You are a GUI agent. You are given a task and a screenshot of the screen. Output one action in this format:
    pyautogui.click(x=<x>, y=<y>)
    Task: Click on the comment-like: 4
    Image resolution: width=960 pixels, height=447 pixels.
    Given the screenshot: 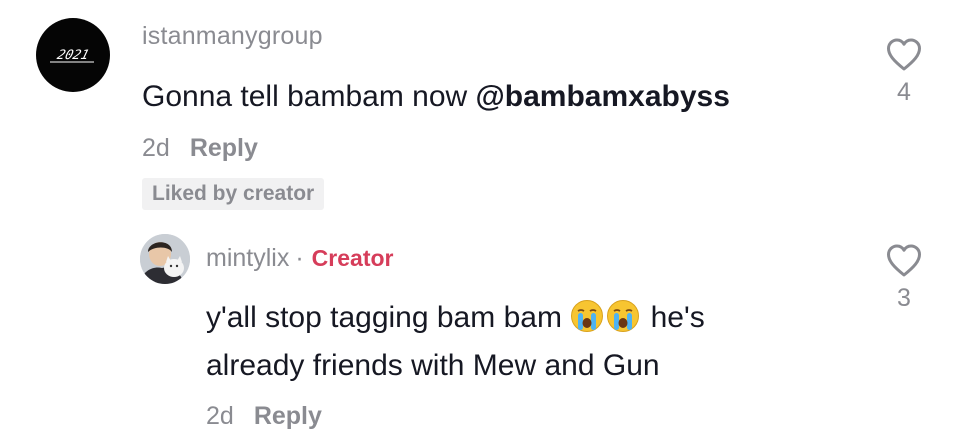 What is the action you would take?
    pyautogui.click(x=904, y=72)
    